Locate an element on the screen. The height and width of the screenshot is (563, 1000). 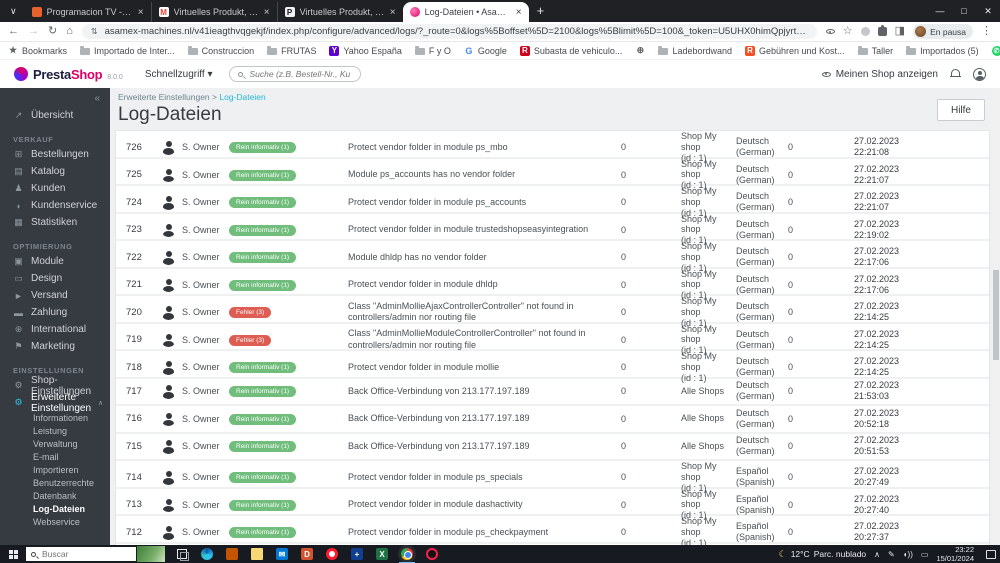
bookmark-item: Construccion is located at coordinates (220, 50).